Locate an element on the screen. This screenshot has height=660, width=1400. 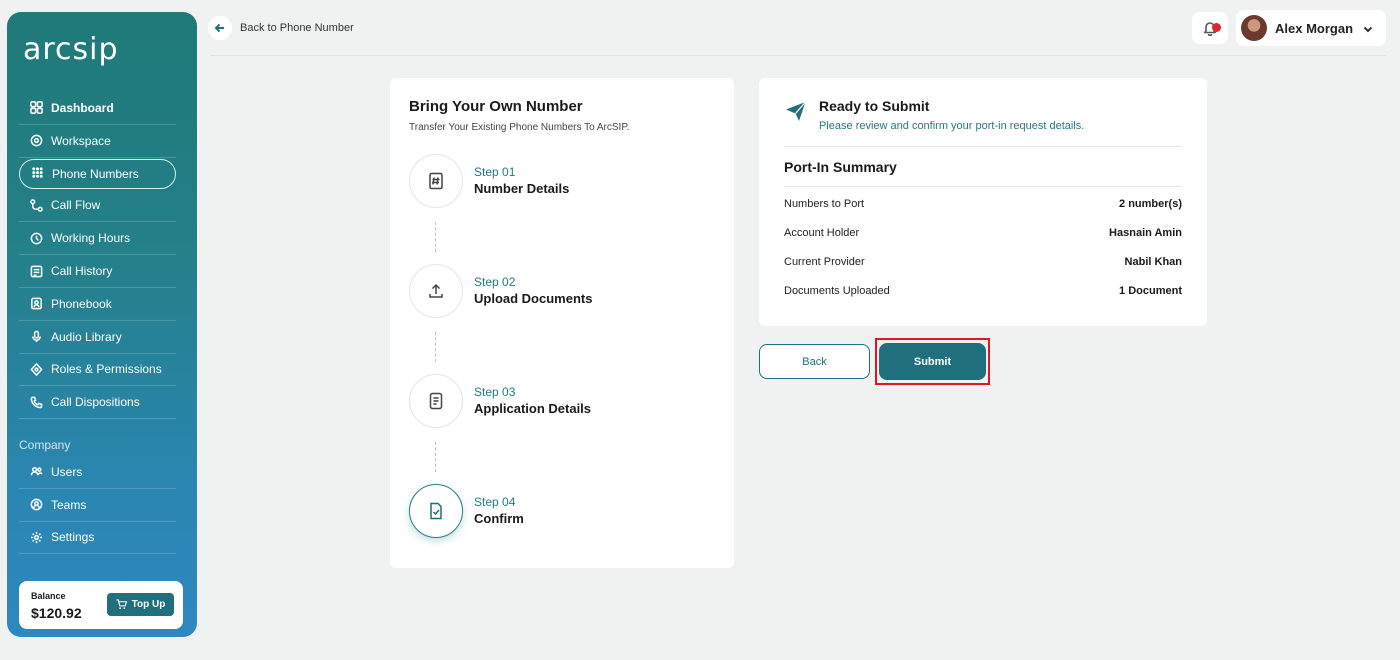
step-number-details: Step 01 Number Details is located at coordinates (559, 181).